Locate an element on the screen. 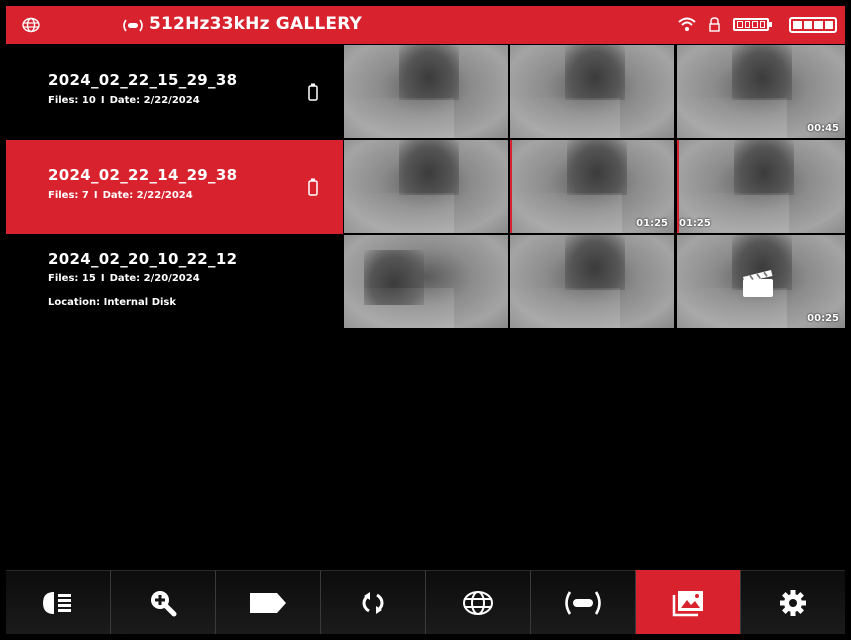 Image resolution: width=851 pixels, height=640 pixels. tag-button is located at coordinates (267, 602).